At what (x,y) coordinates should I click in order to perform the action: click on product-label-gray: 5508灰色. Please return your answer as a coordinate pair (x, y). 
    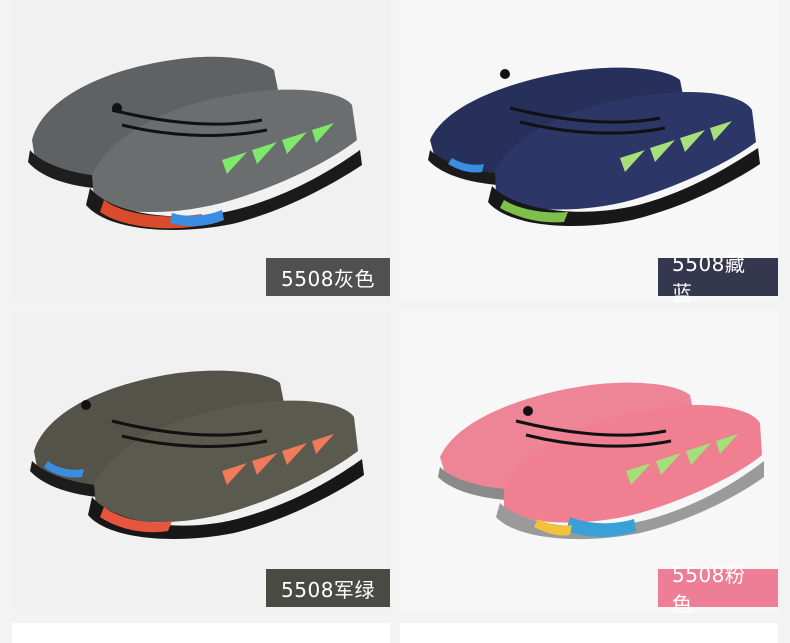
    Looking at the image, I should click on (328, 277).